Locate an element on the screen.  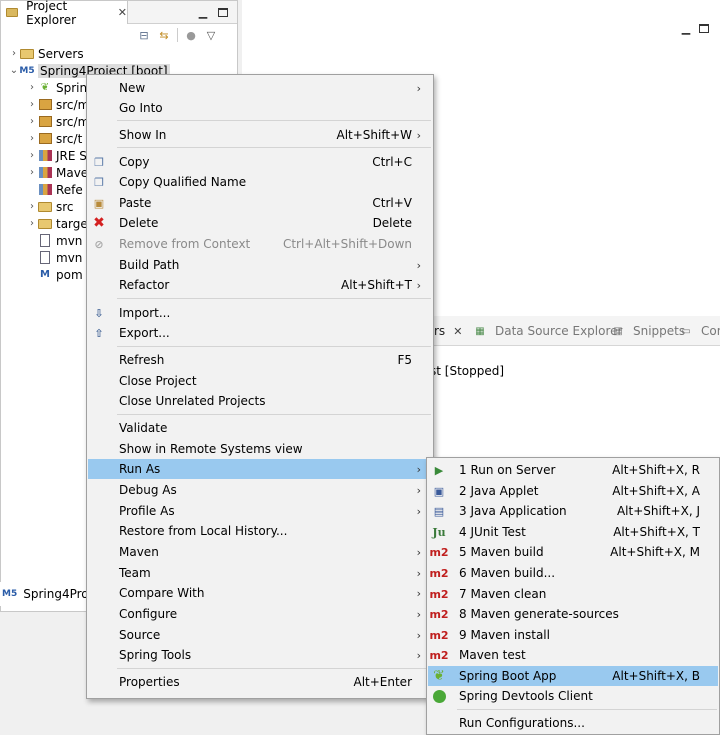
menu-item-close-unrelated-projects: Close Unrelated Projects is located at coordinates (260, 401).